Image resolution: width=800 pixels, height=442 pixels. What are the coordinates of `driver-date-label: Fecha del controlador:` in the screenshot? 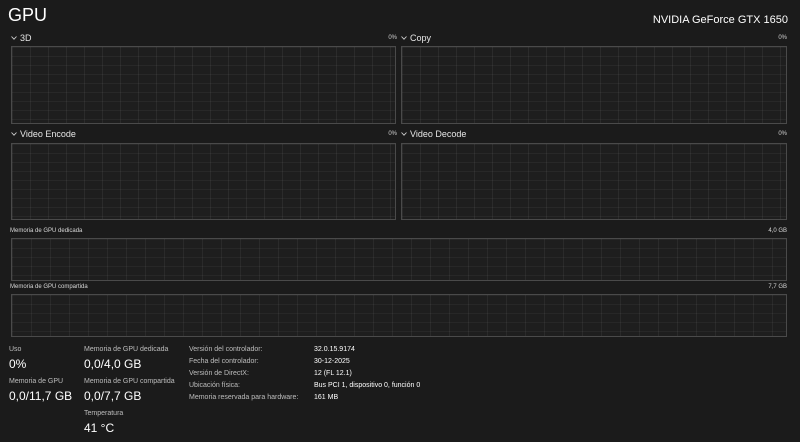 It's located at (224, 361).